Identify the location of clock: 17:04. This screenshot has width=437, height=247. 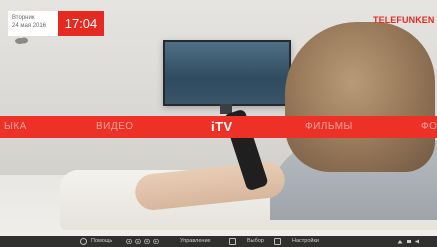
(81, 23).